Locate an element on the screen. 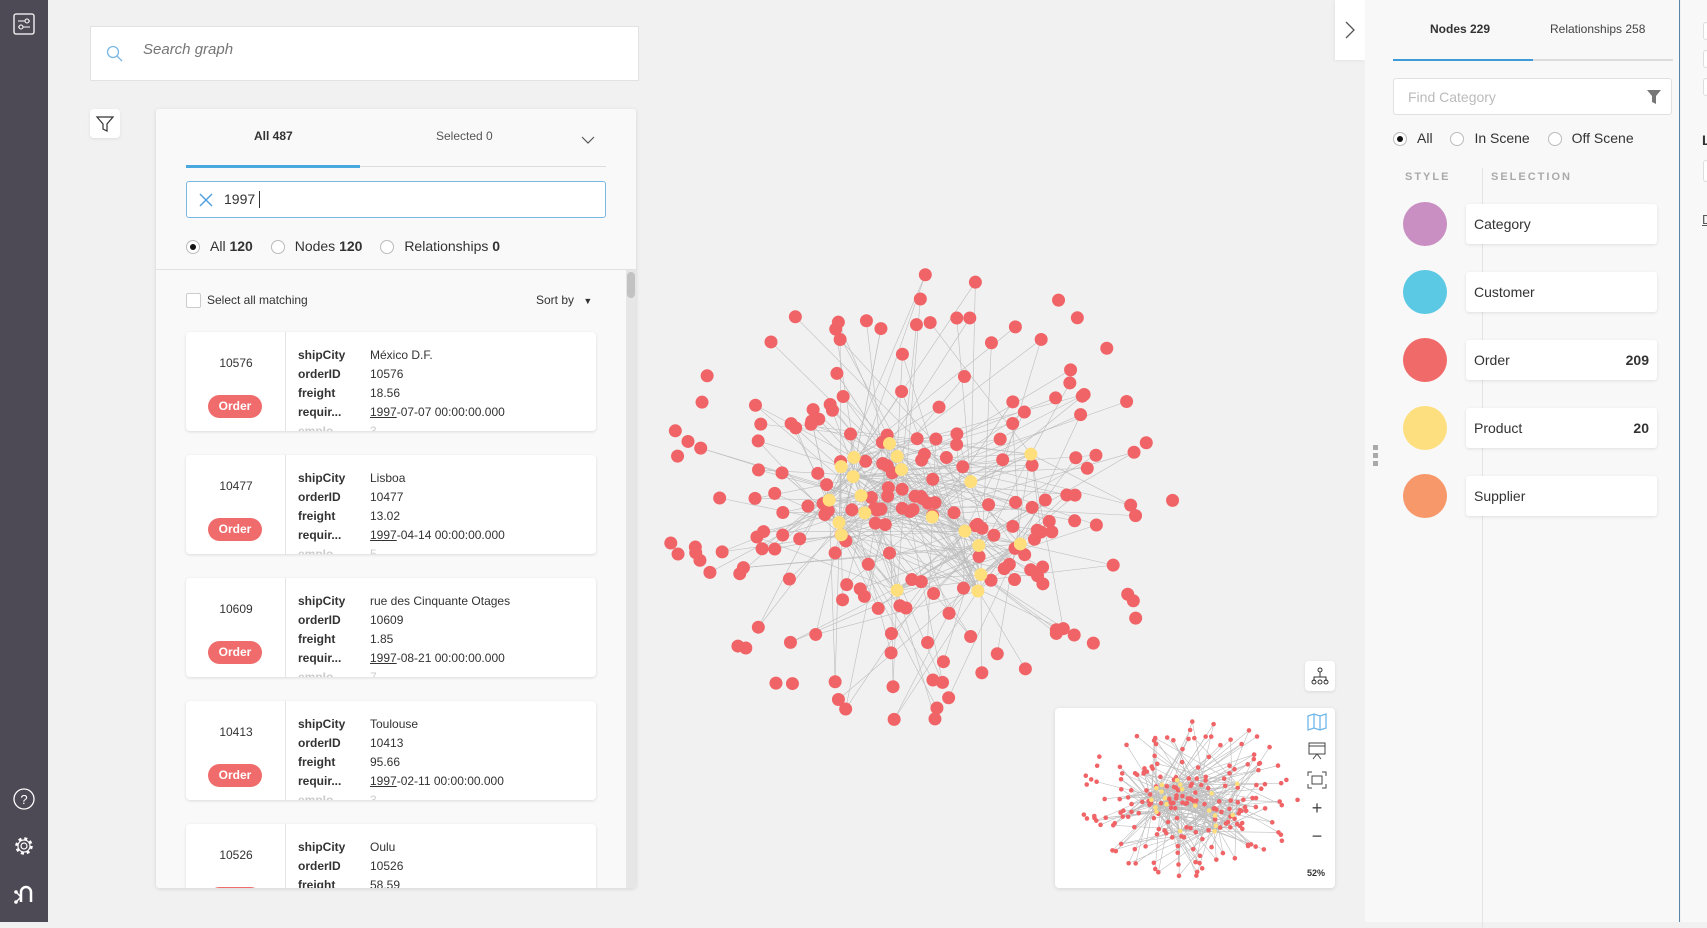 The height and width of the screenshot is (928, 1707). filter-all: All 120 is located at coordinates (219, 246).